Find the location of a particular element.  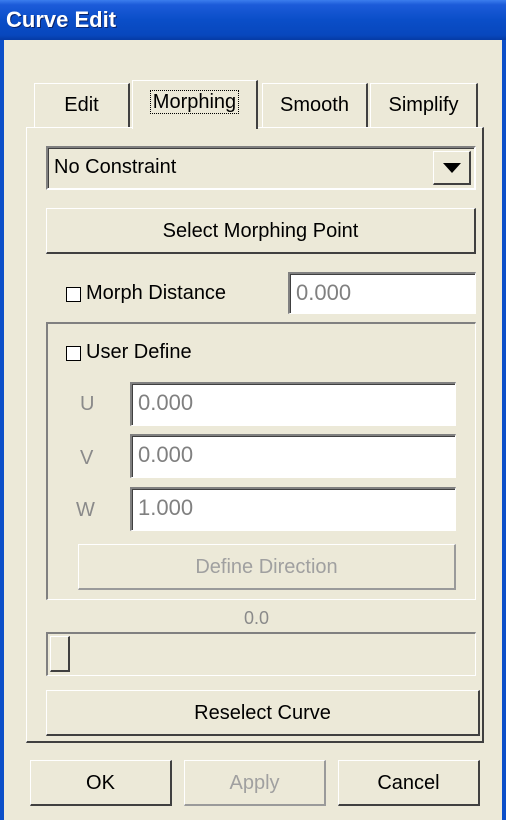

tab-simplify-label: Simplify is located at coordinates (423, 105).